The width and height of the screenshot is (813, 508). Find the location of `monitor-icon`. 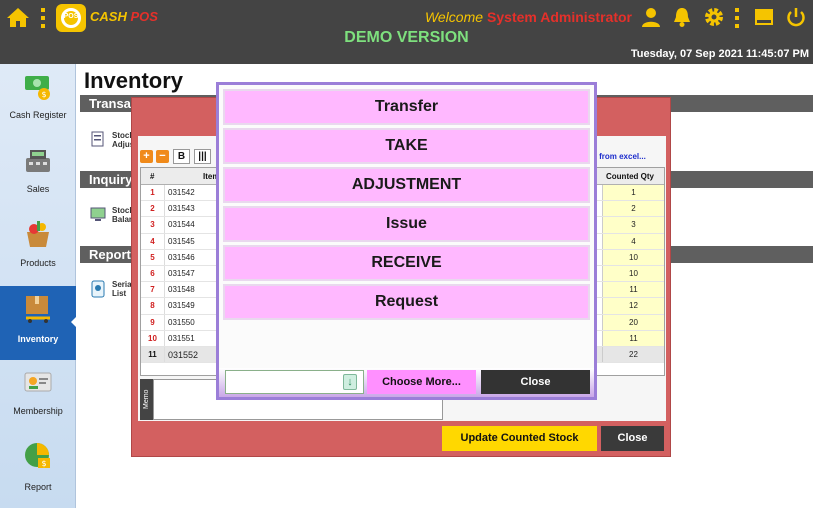

monitor-icon is located at coordinates (98, 214).